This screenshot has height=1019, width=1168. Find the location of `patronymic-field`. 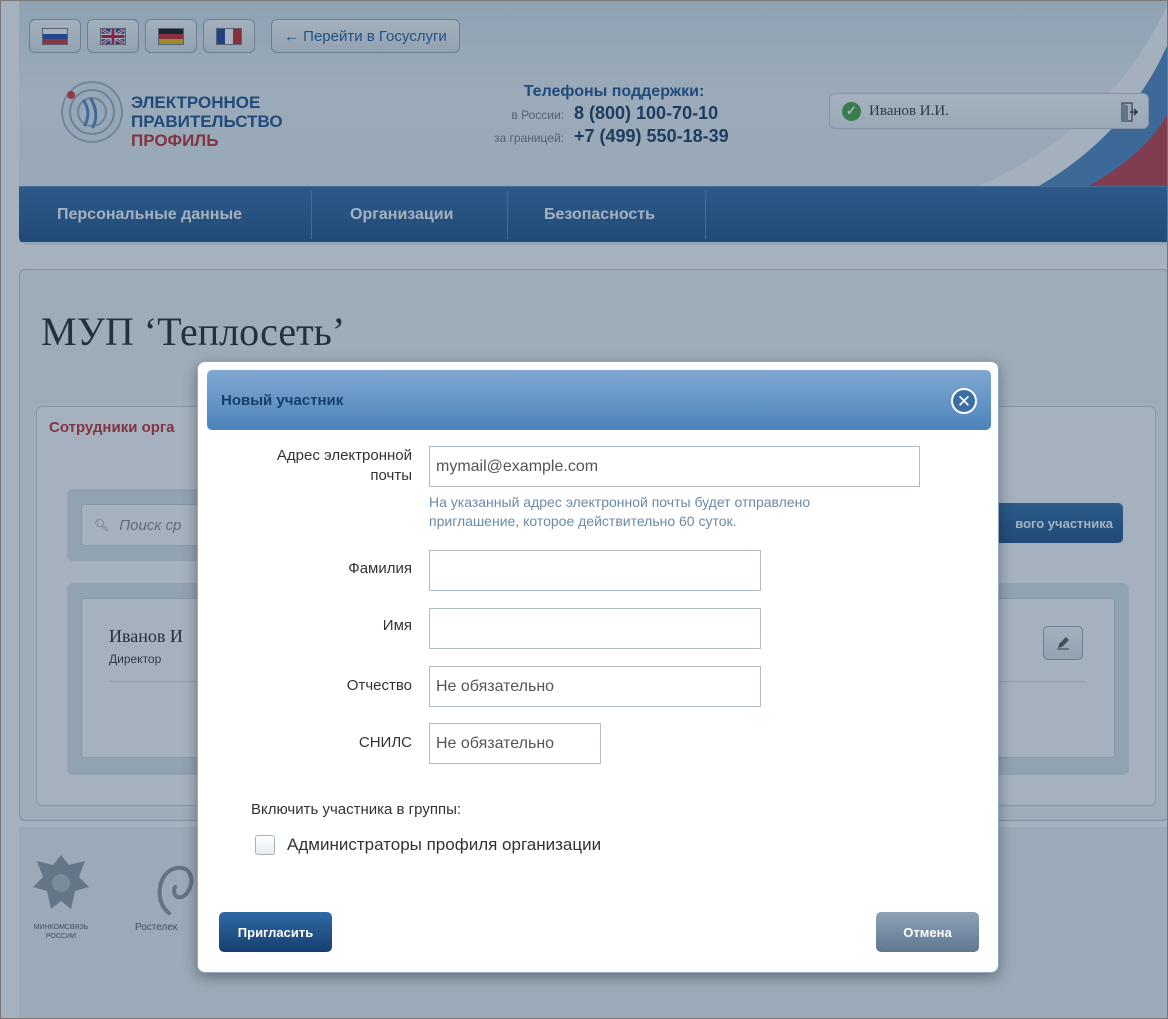

patronymic-field is located at coordinates (595, 686).